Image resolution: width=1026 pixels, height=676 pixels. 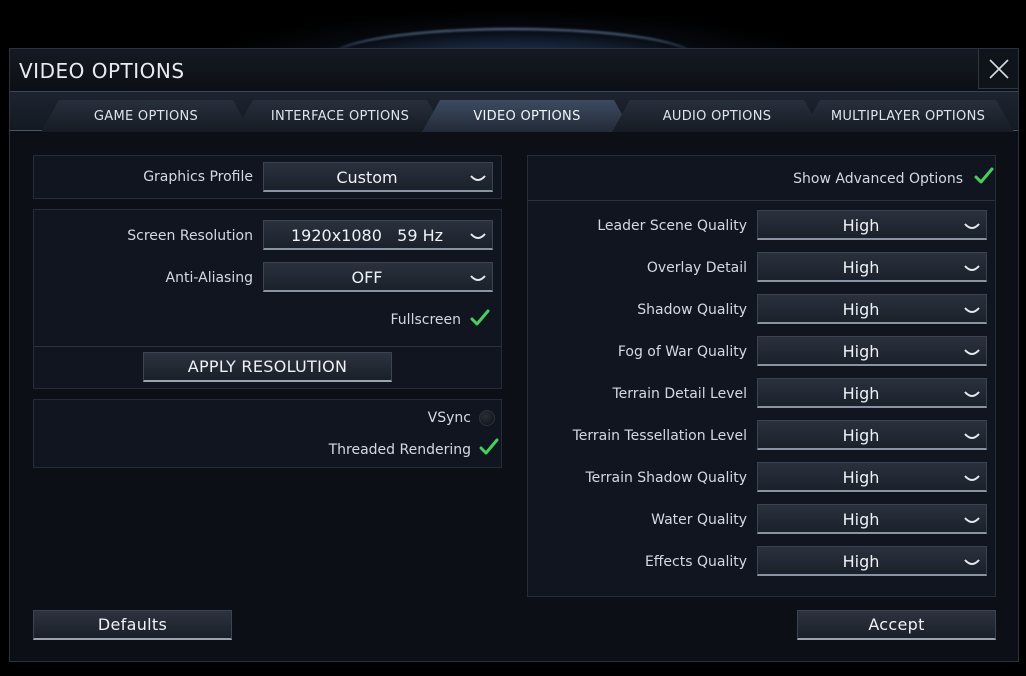 What do you see at coordinates (198, 177) in the screenshot?
I see `graphics-profile-label: Graphics Profile` at bounding box center [198, 177].